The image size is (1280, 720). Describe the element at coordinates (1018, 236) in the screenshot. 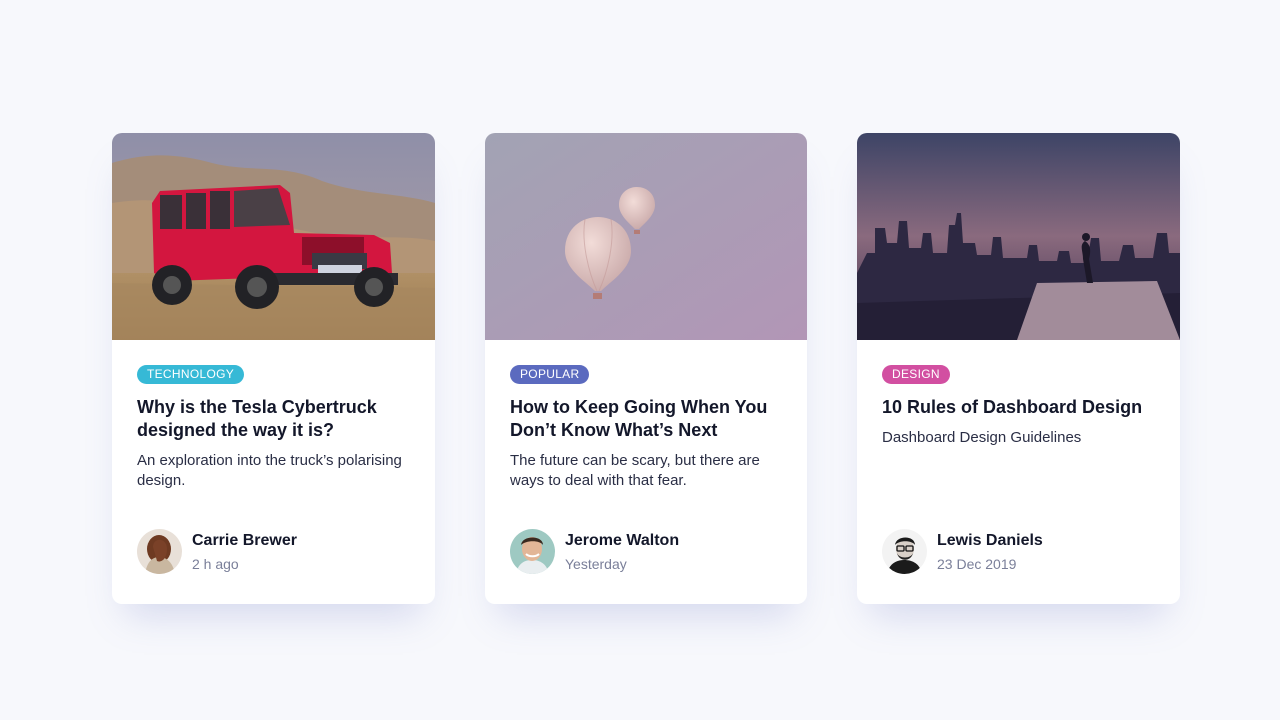

I see `city-skyline-photo` at that location.